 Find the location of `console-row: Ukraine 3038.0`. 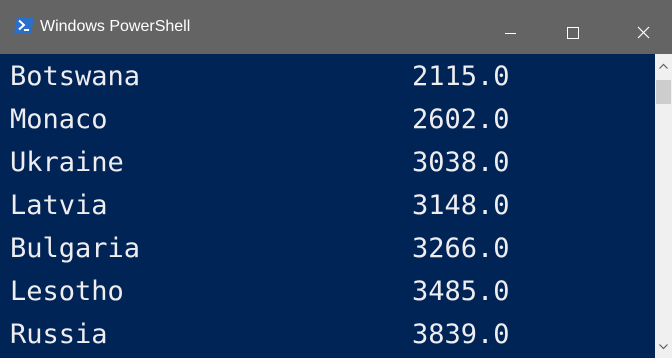

console-row: Ukraine 3038.0 is located at coordinates (327, 163).